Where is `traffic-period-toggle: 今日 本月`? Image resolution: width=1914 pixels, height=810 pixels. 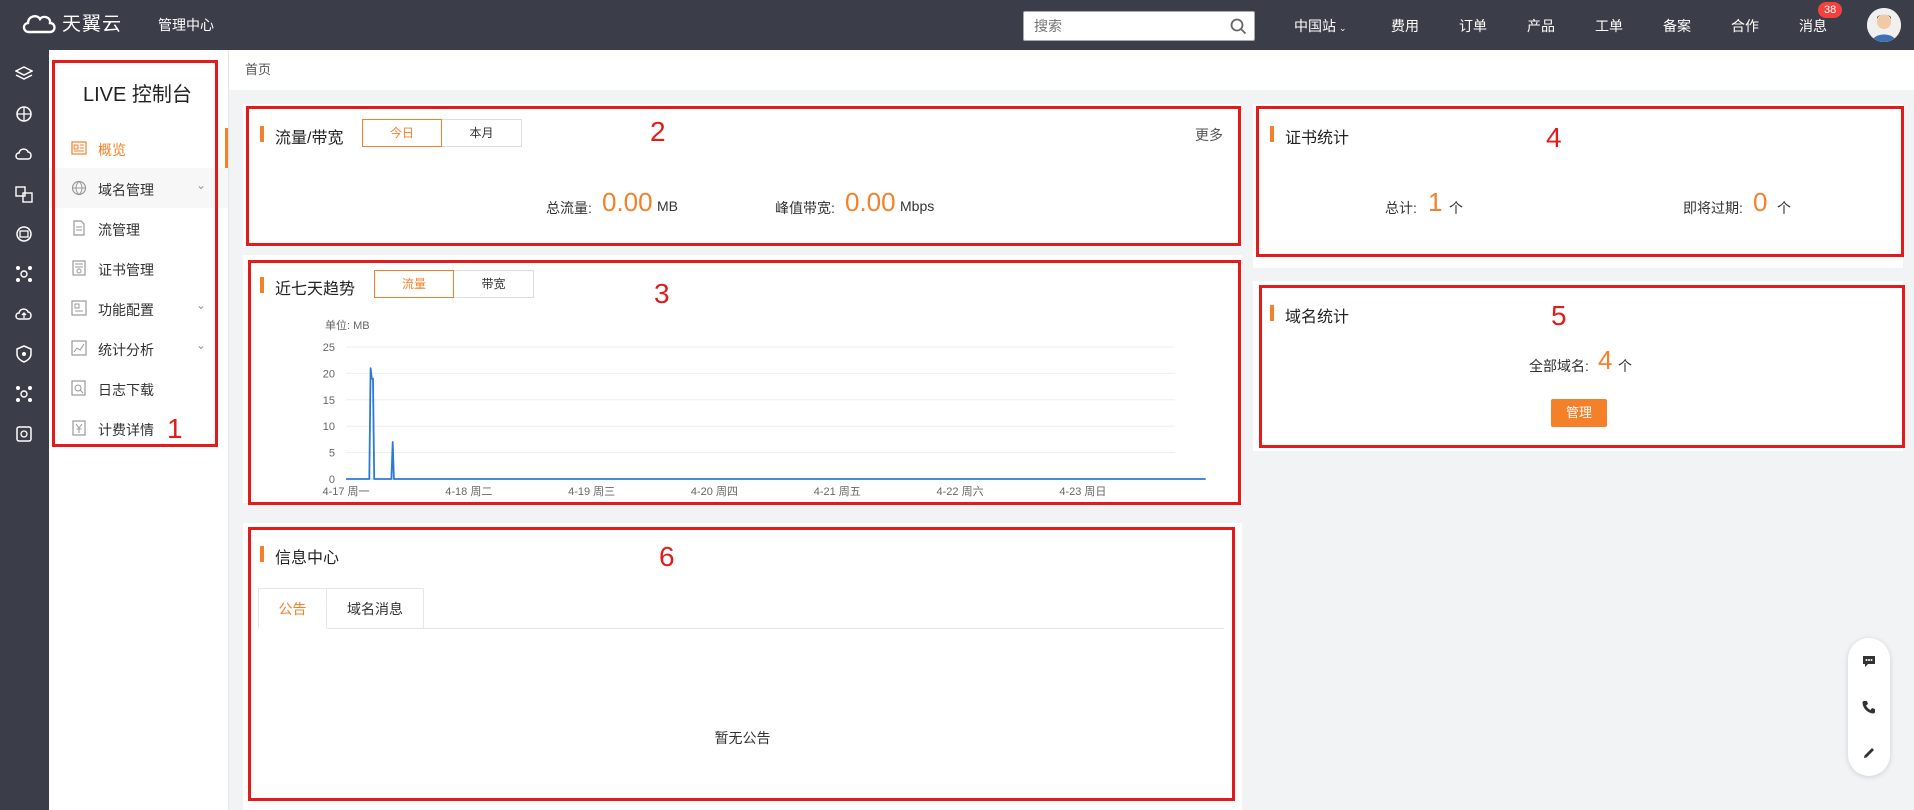 traffic-period-toggle: 今日 本月 is located at coordinates (442, 133).